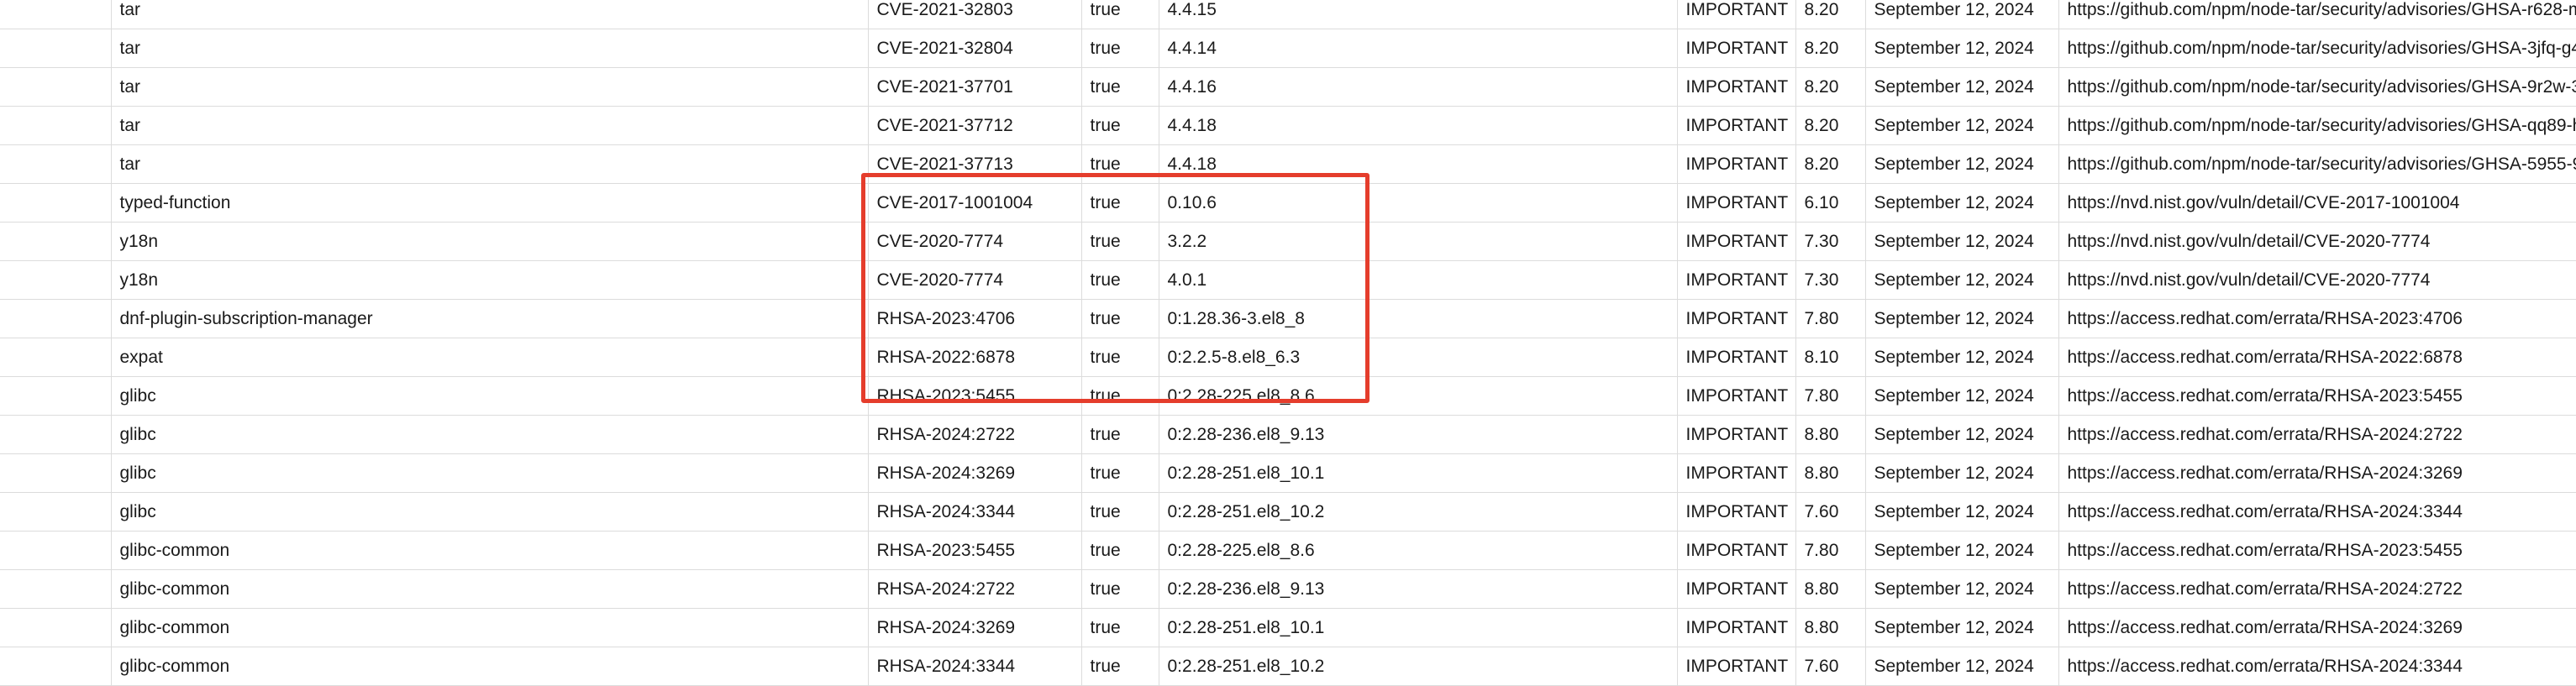 Image resolution: width=2576 pixels, height=686 pixels. I want to click on cve-cell: RHSA-2022:6878, so click(975, 358).